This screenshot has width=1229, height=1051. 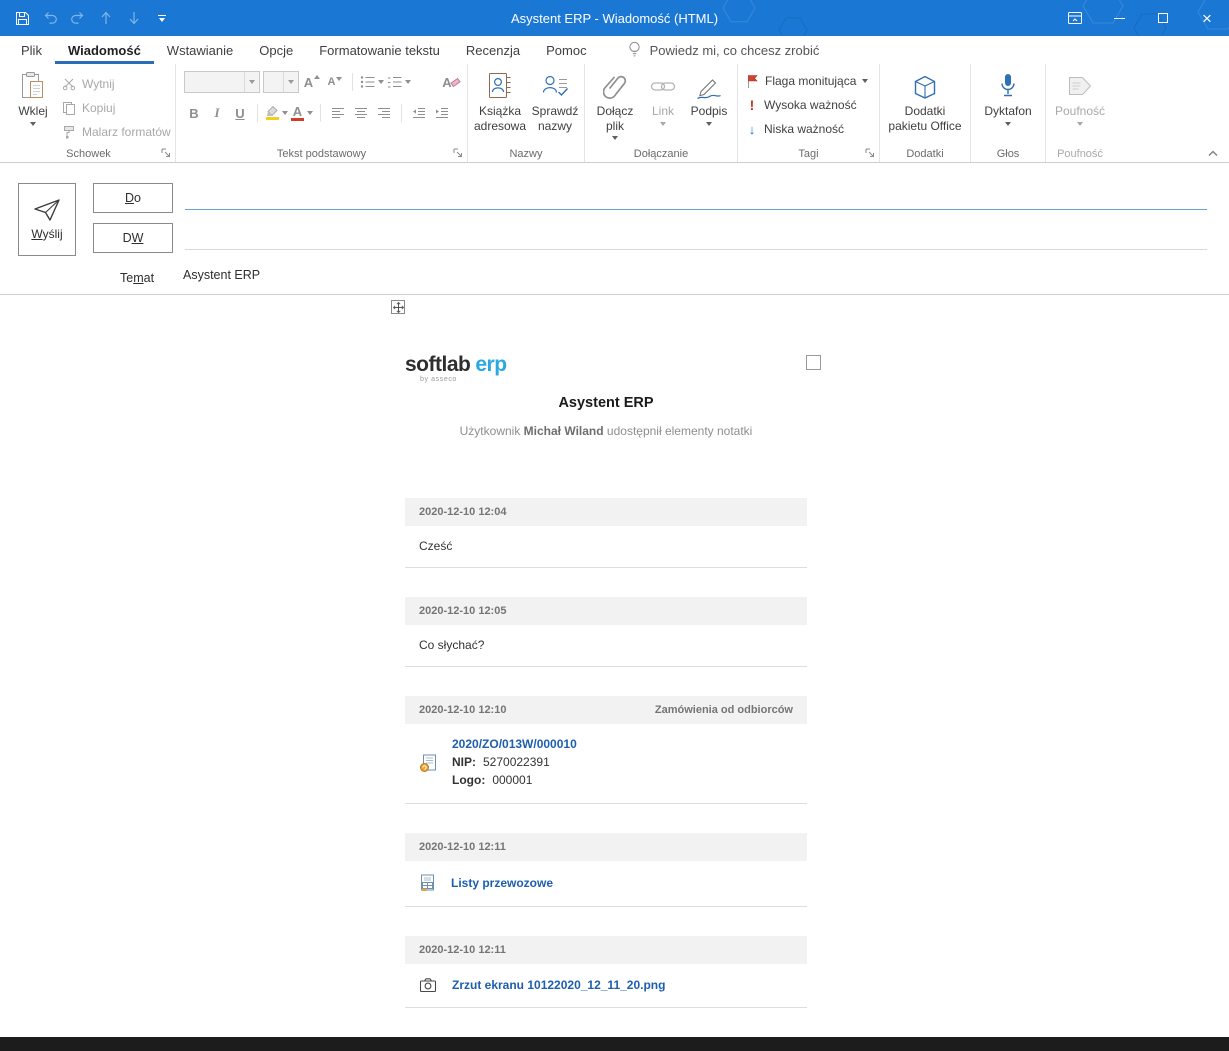 What do you see at coordinates (606, 611) in the screenshot?
I see `note-card-header: 2020-12-10 12:05` at bounding box center [606, 611].